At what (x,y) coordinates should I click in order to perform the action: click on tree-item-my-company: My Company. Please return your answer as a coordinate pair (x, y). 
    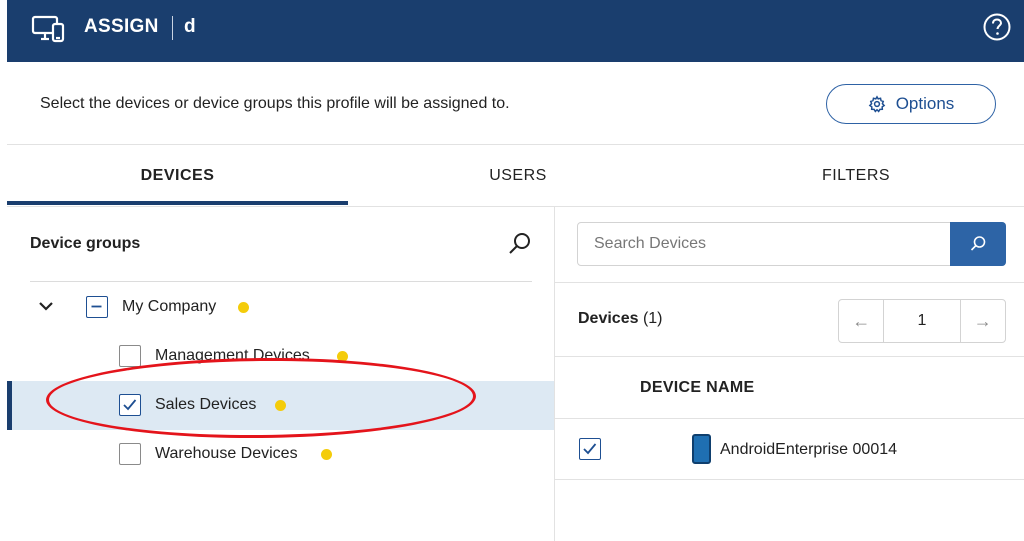
    Looking at the image, I should click on (280, 307).